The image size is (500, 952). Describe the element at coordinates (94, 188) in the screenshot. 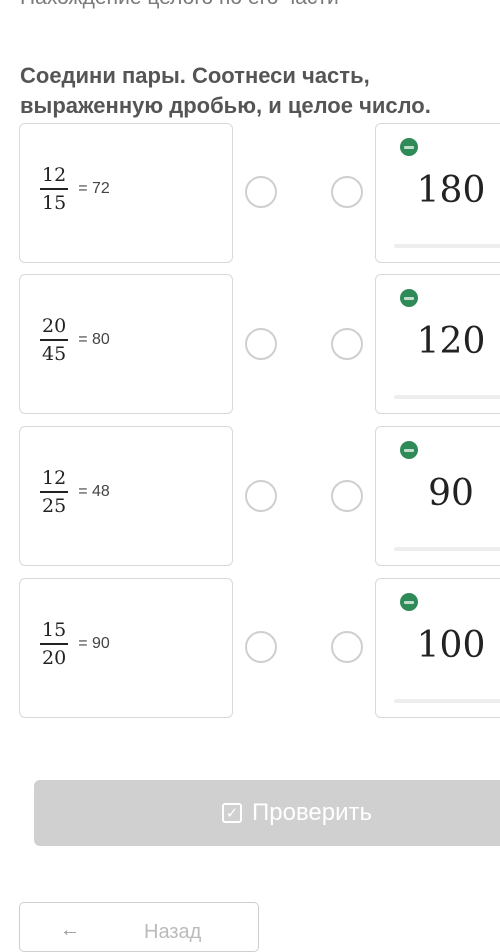

I see `equals-value: = 72` at that location.